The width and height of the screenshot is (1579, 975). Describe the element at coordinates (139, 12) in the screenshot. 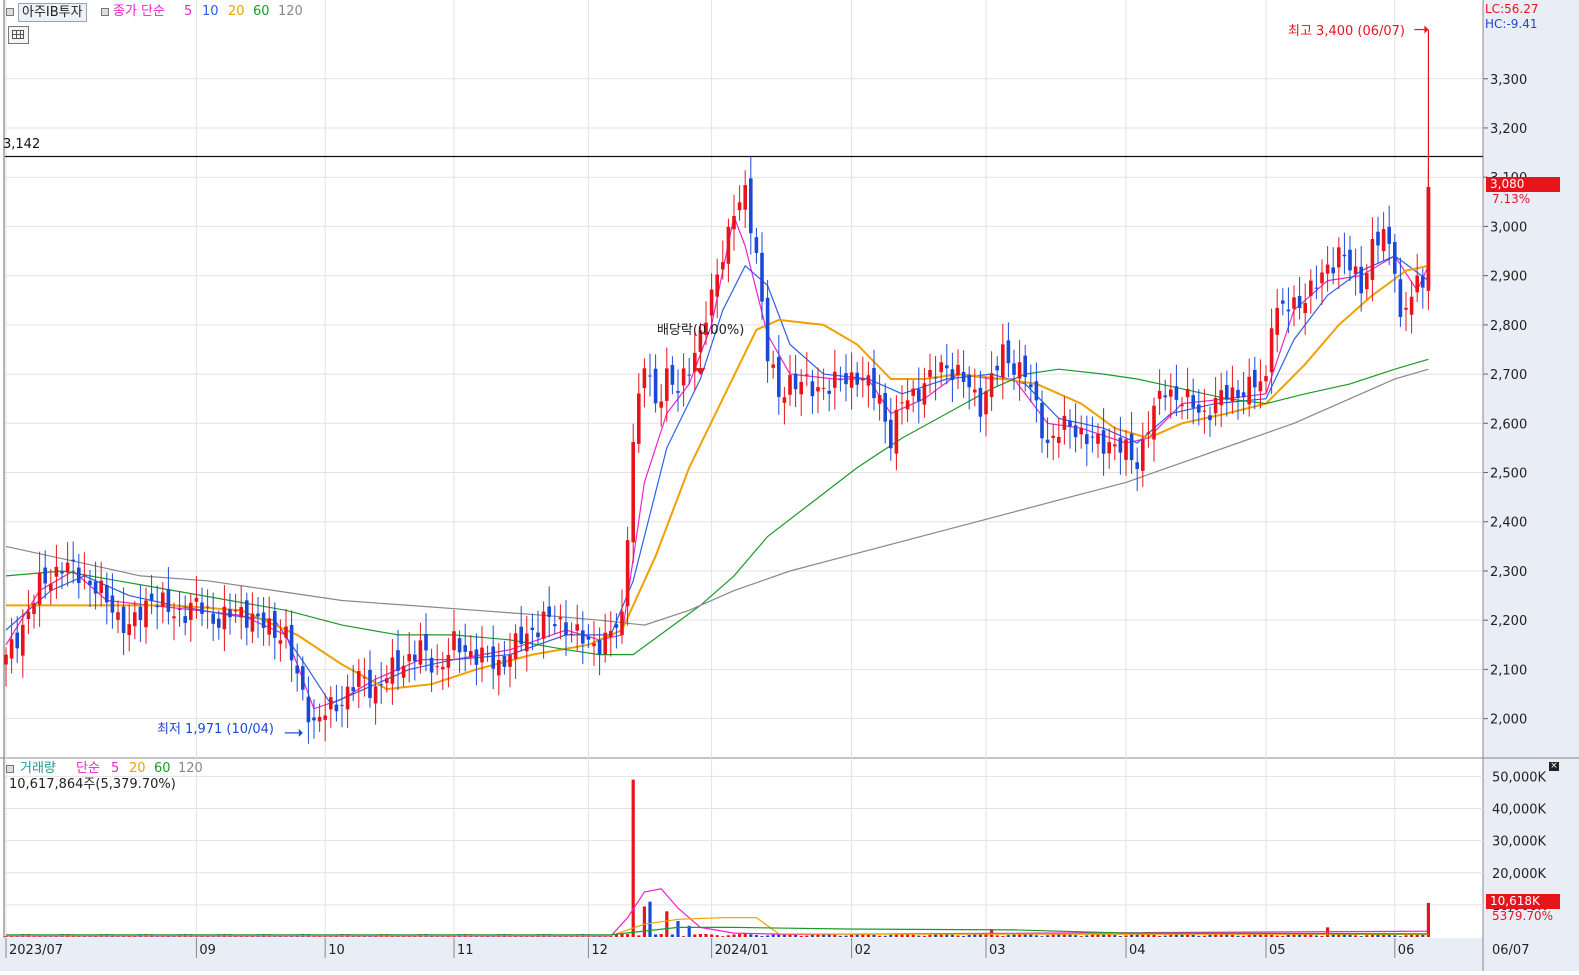

I see `price-ma-label: 종가 단순` at that location.